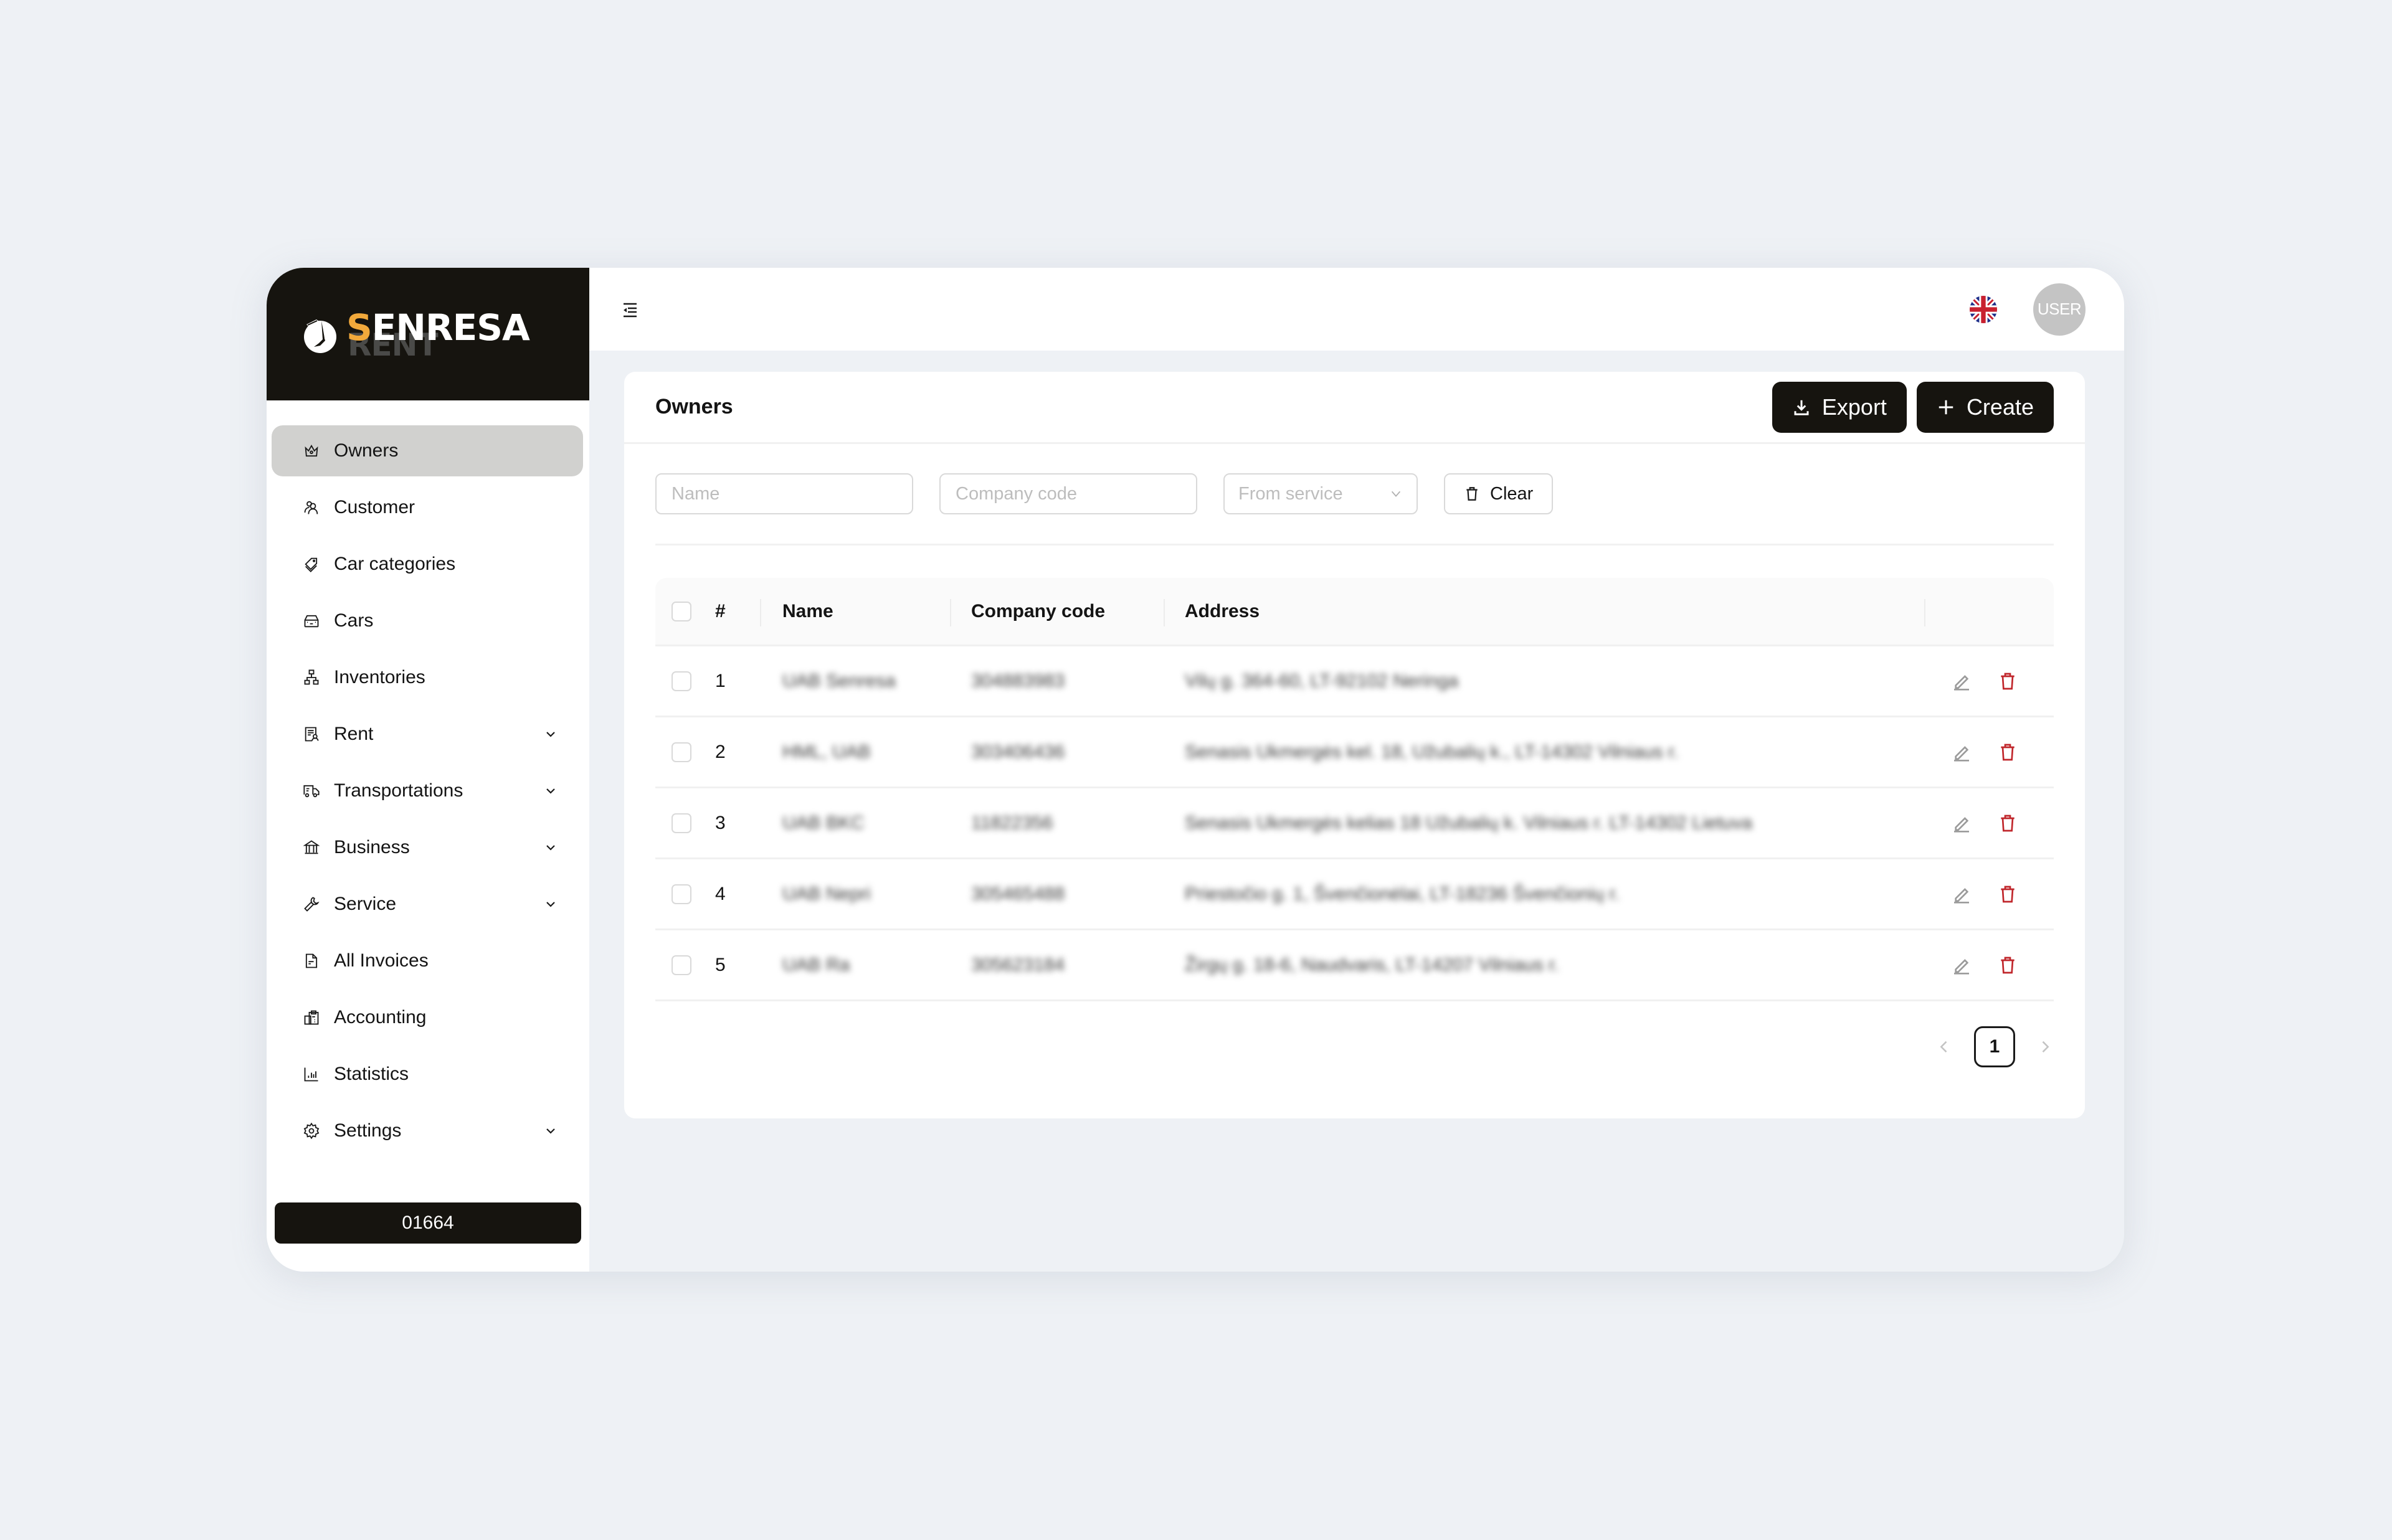  Describe the element at coordinates (427, 507) in the screenshot. I see `sidebar-item-customer: Customer` at that location.